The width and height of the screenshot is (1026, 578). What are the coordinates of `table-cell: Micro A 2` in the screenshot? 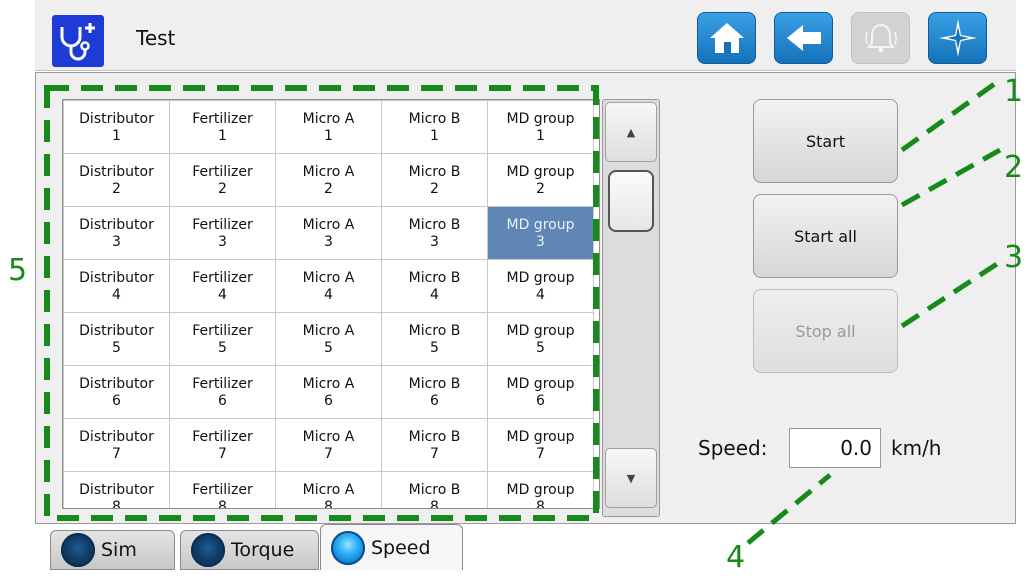 It's located at (328, 180).